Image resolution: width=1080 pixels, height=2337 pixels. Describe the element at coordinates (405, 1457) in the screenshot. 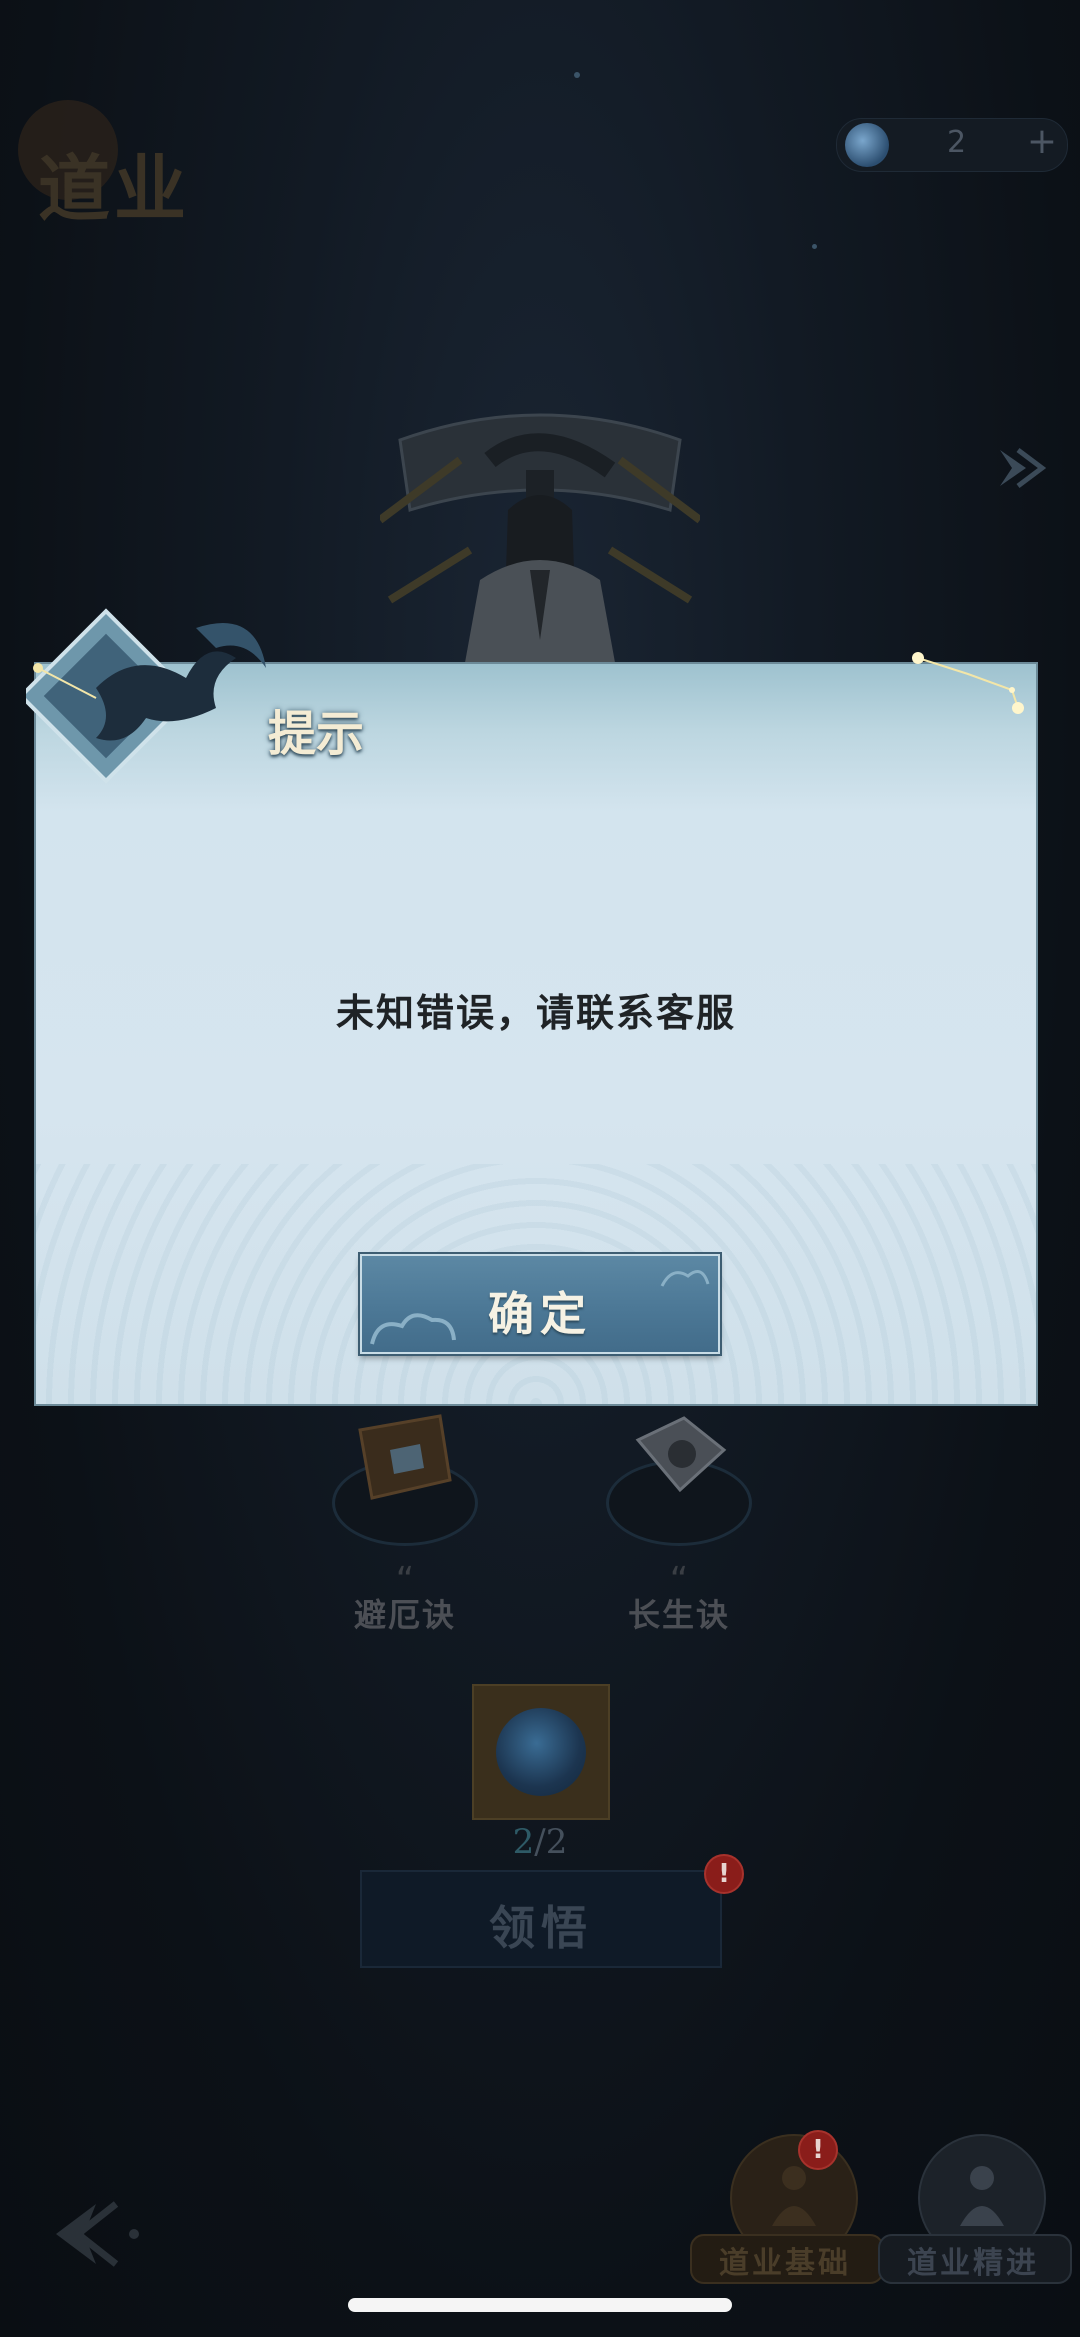

I see `scroll-icon` at that location.